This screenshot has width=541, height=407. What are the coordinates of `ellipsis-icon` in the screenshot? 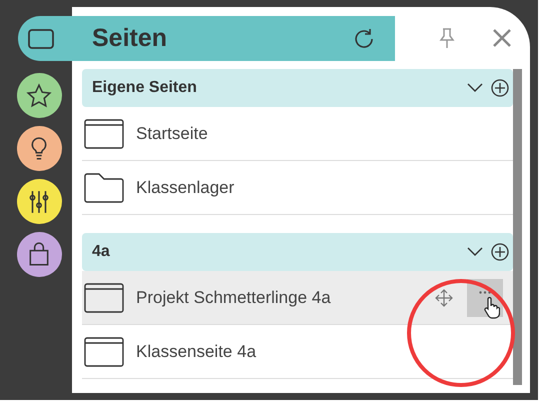 It's located at (485, 292).